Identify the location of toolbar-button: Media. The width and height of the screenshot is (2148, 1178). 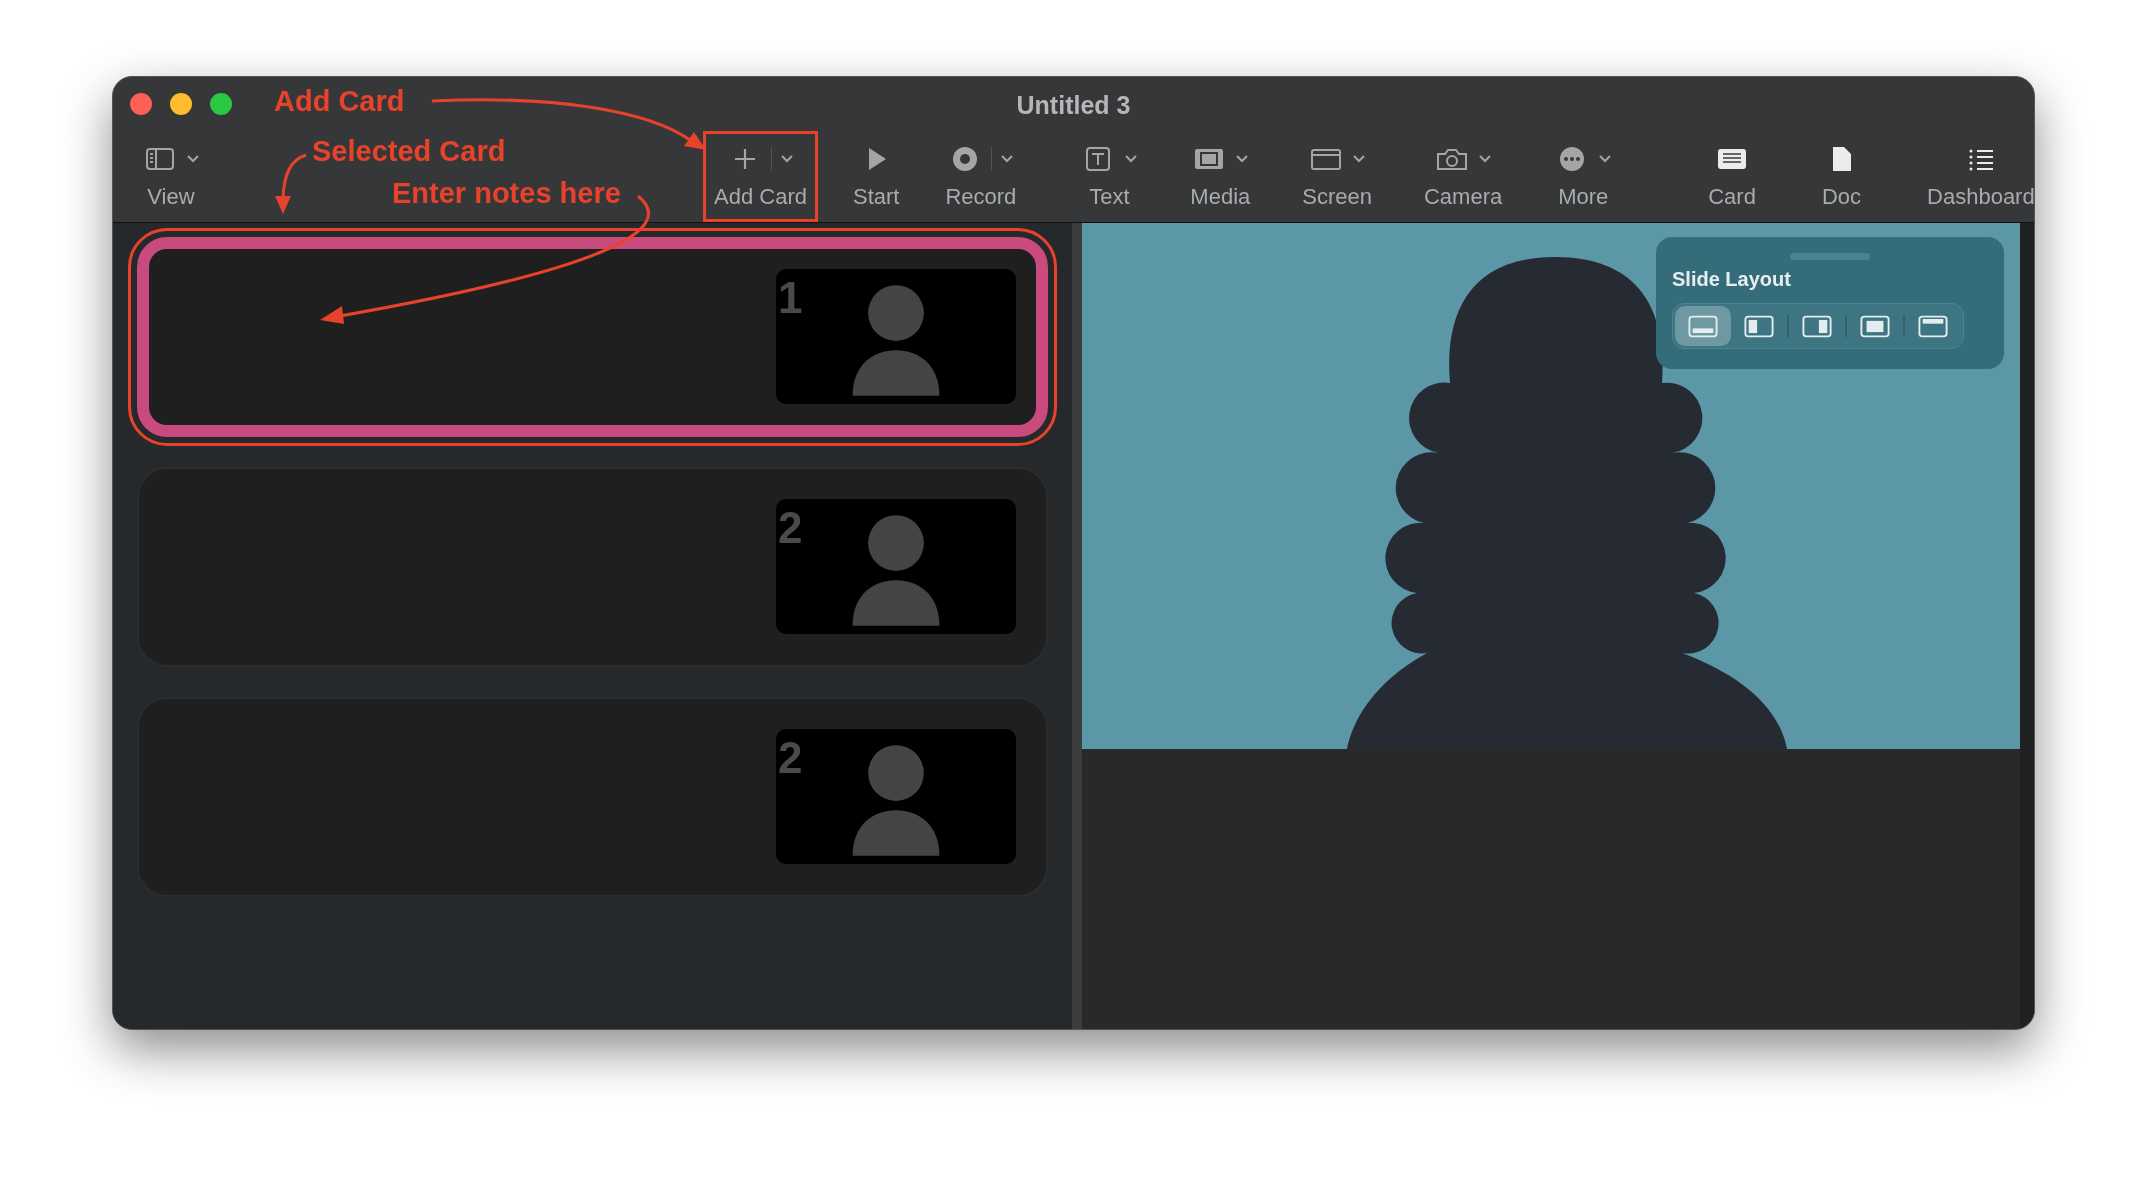
(1220, 176).